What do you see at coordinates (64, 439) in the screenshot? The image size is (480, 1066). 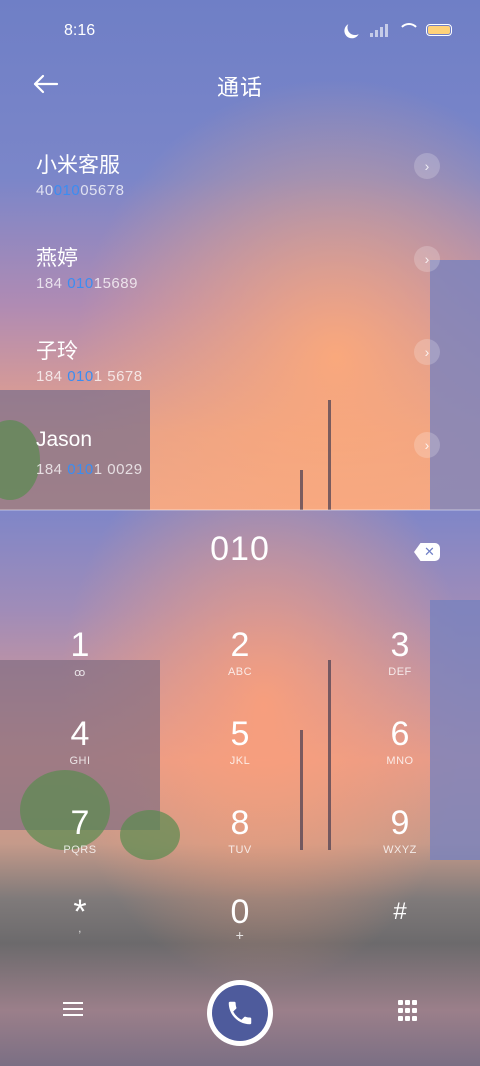 I see `contact-name: Jason` at bounding box center [64, 439].